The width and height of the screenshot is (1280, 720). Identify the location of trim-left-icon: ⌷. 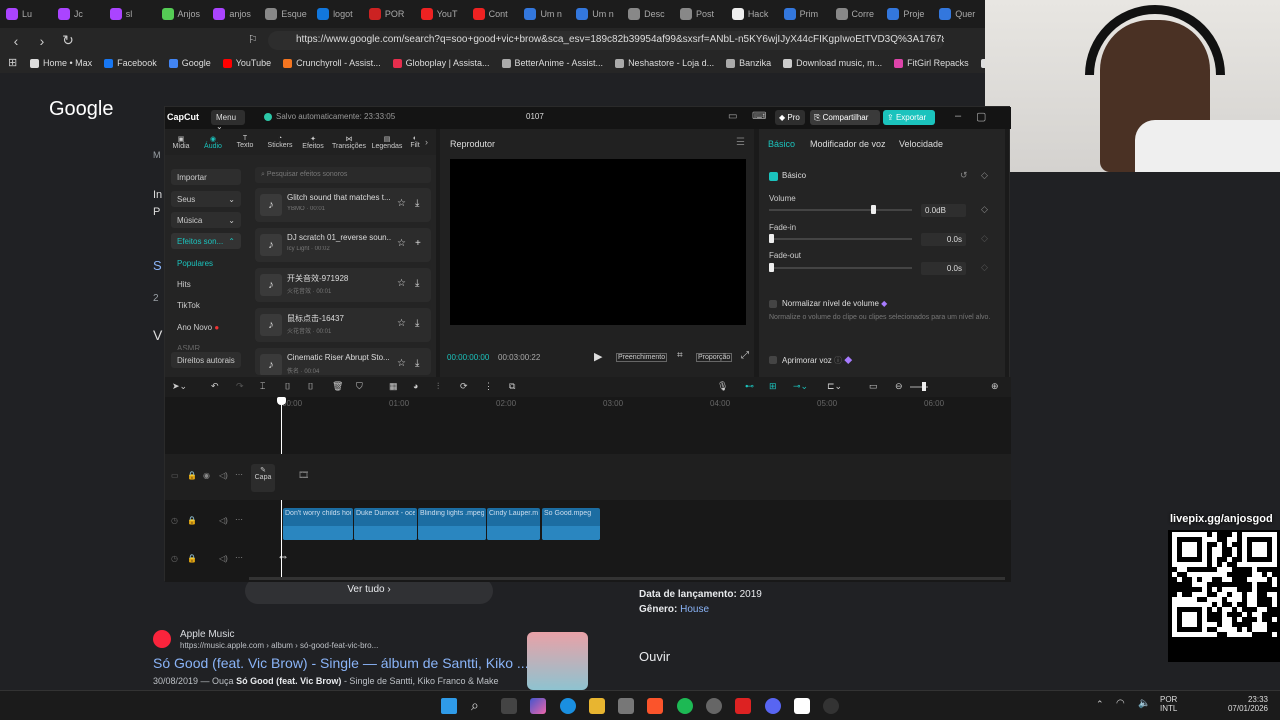
(287, 386).